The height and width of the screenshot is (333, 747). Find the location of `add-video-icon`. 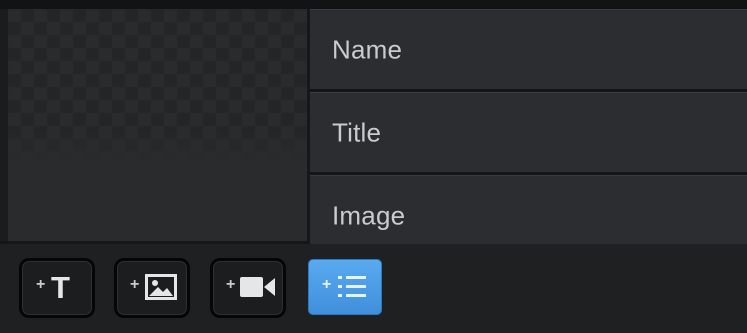

add-video-icon is located at coordinates (257, 287).